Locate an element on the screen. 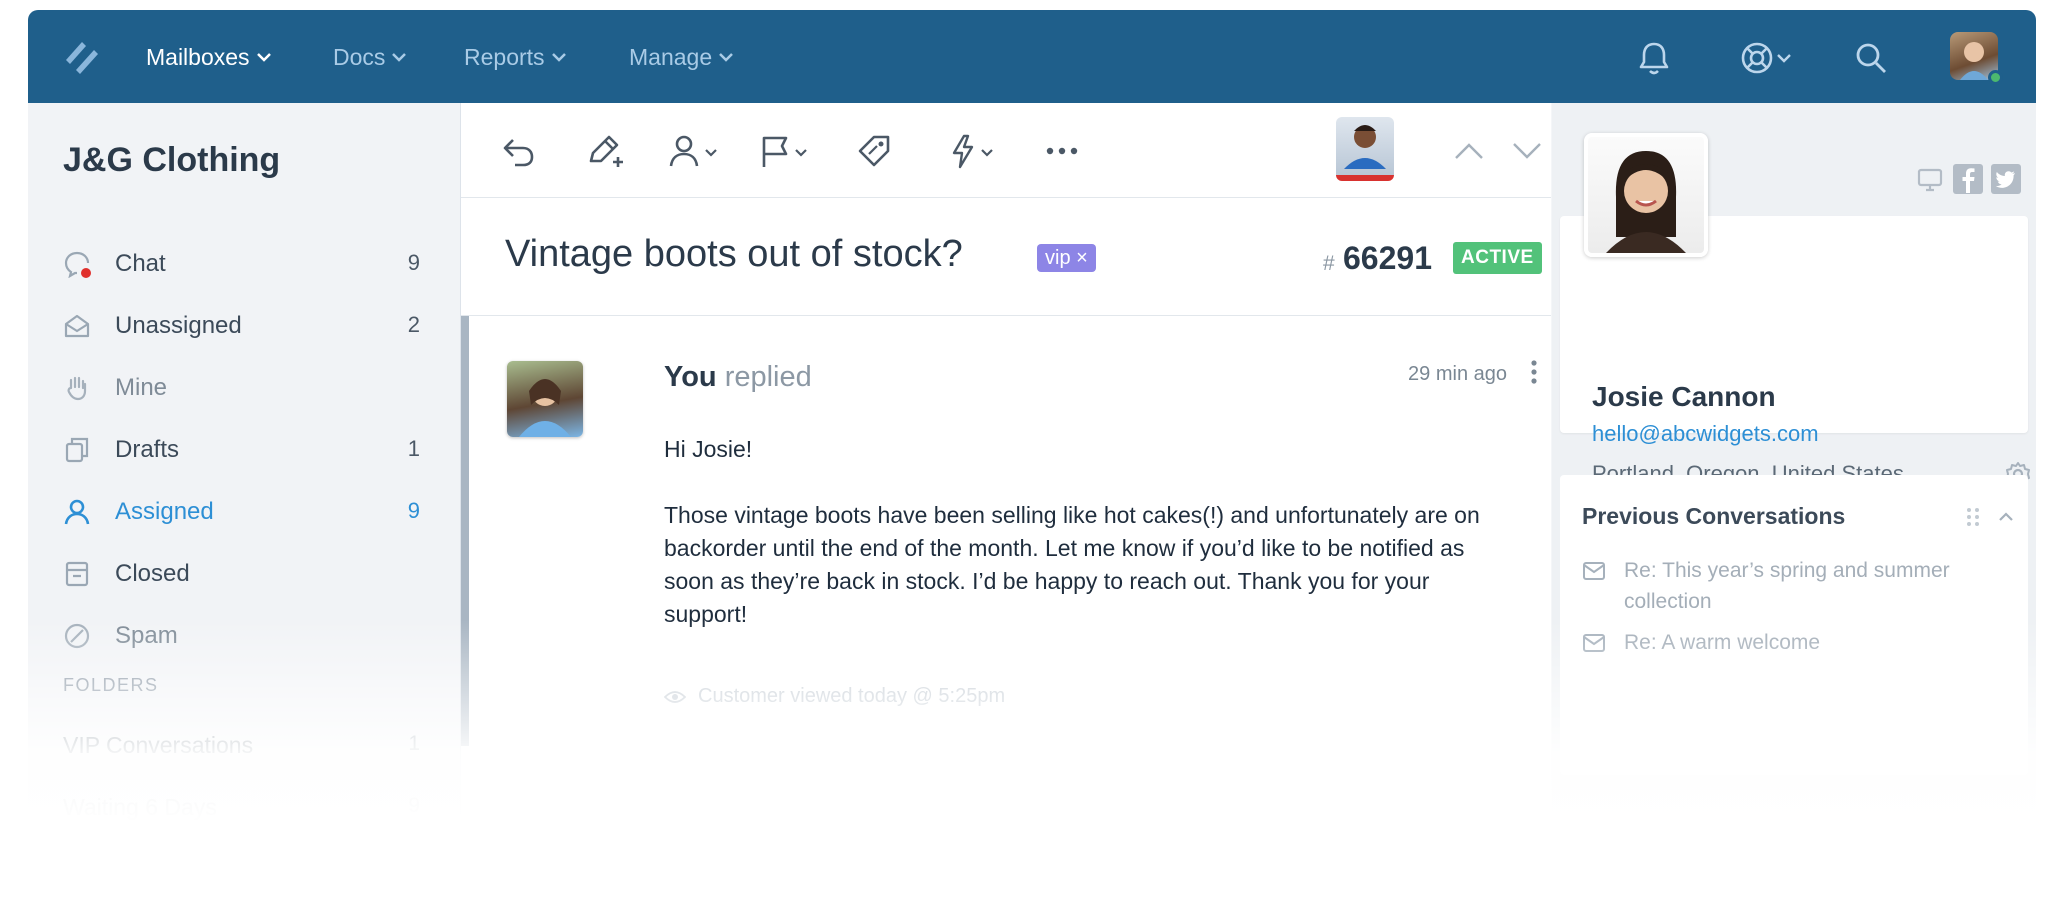 This screenshot has width=2064, height=914. folder-item-count: 1 is located at coordinates (414, 743).